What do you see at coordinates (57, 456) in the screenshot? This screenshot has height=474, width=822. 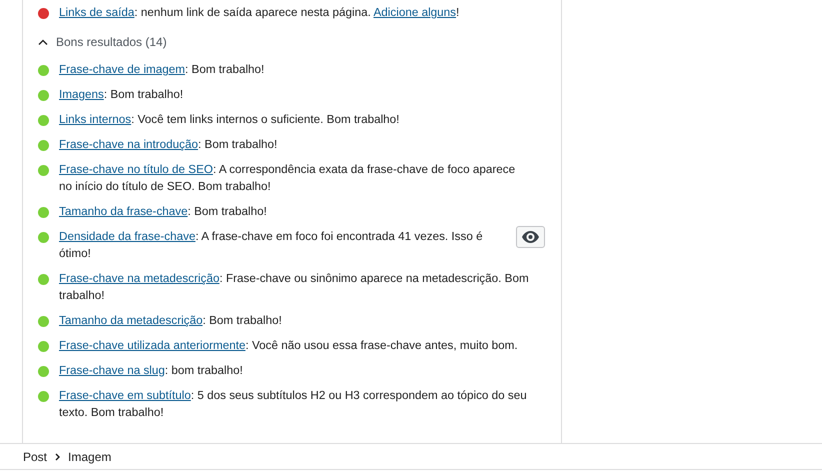 I see `chevron-right-icon` at bounding box center [57, 456].